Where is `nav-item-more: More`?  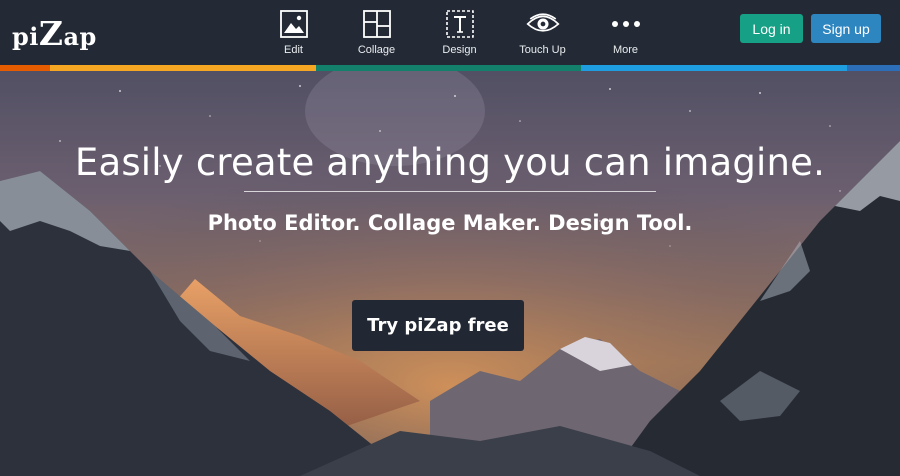
nav-item-more: More is located at coordinates (625, 32).